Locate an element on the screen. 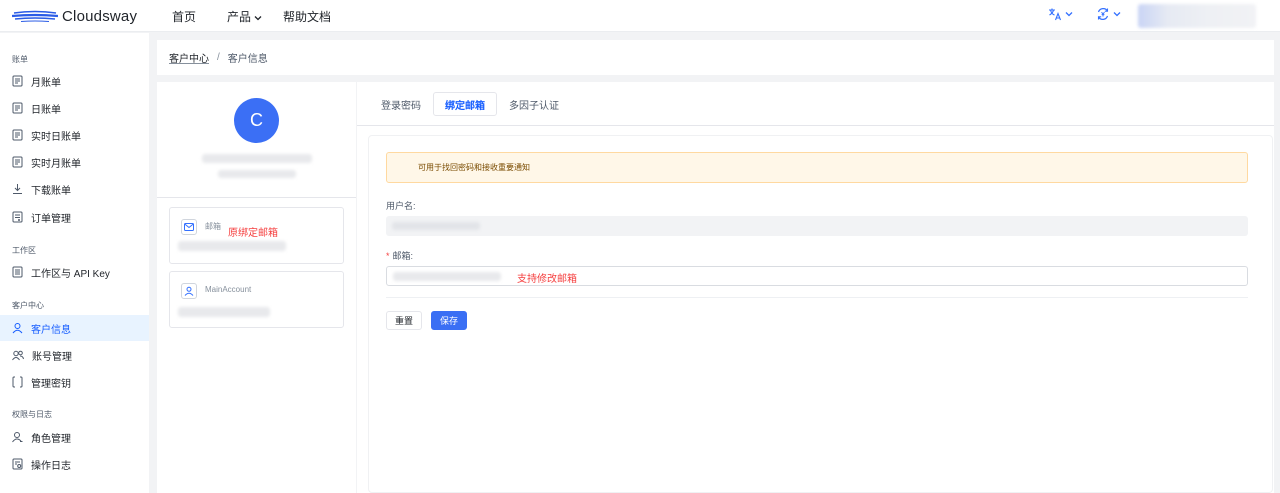 The height and width of the screenshot is (493, 1280). sidebar-item-label: 下载账单 is located at coordinates (51, 191).